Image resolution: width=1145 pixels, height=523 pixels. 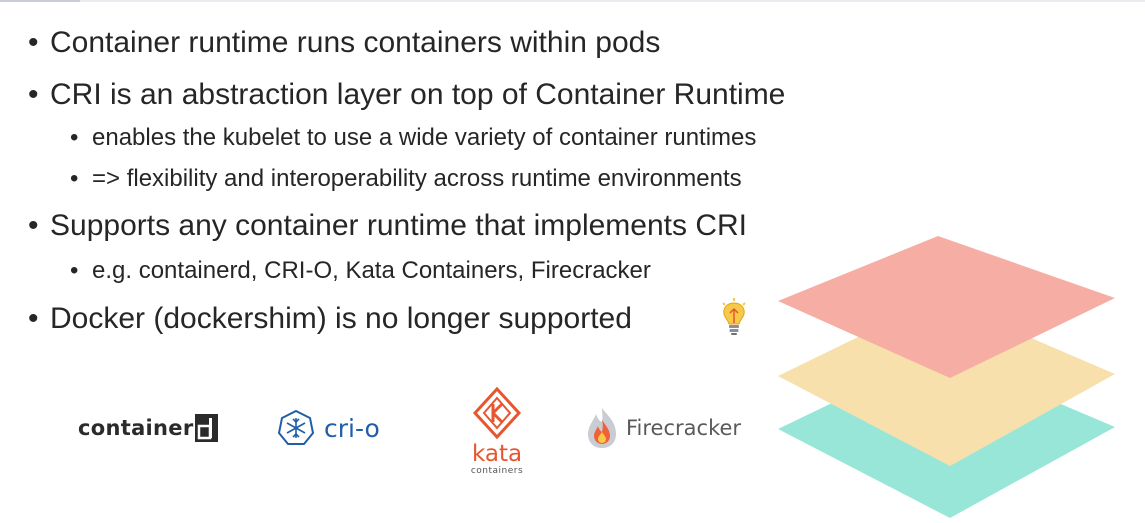 I want to click on firecracker-wordmark: Firecracker, so click(x=684, y=428).